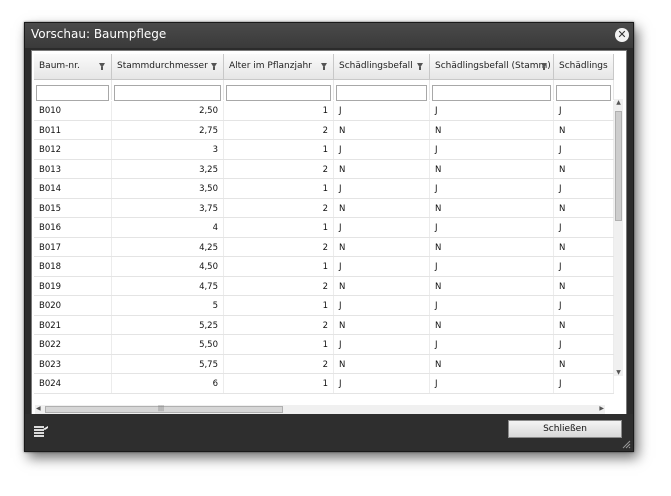 This screenshot has height=496, width=671. What do you see at coordinates (565, 429) in the screenshot?
I see `close-button: Schließen` at bounding box center [565, 429].